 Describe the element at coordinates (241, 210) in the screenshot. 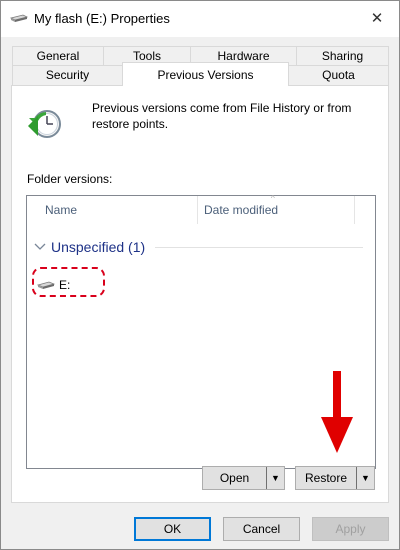

I see `column-date-modified-header: Date modified` at that location.